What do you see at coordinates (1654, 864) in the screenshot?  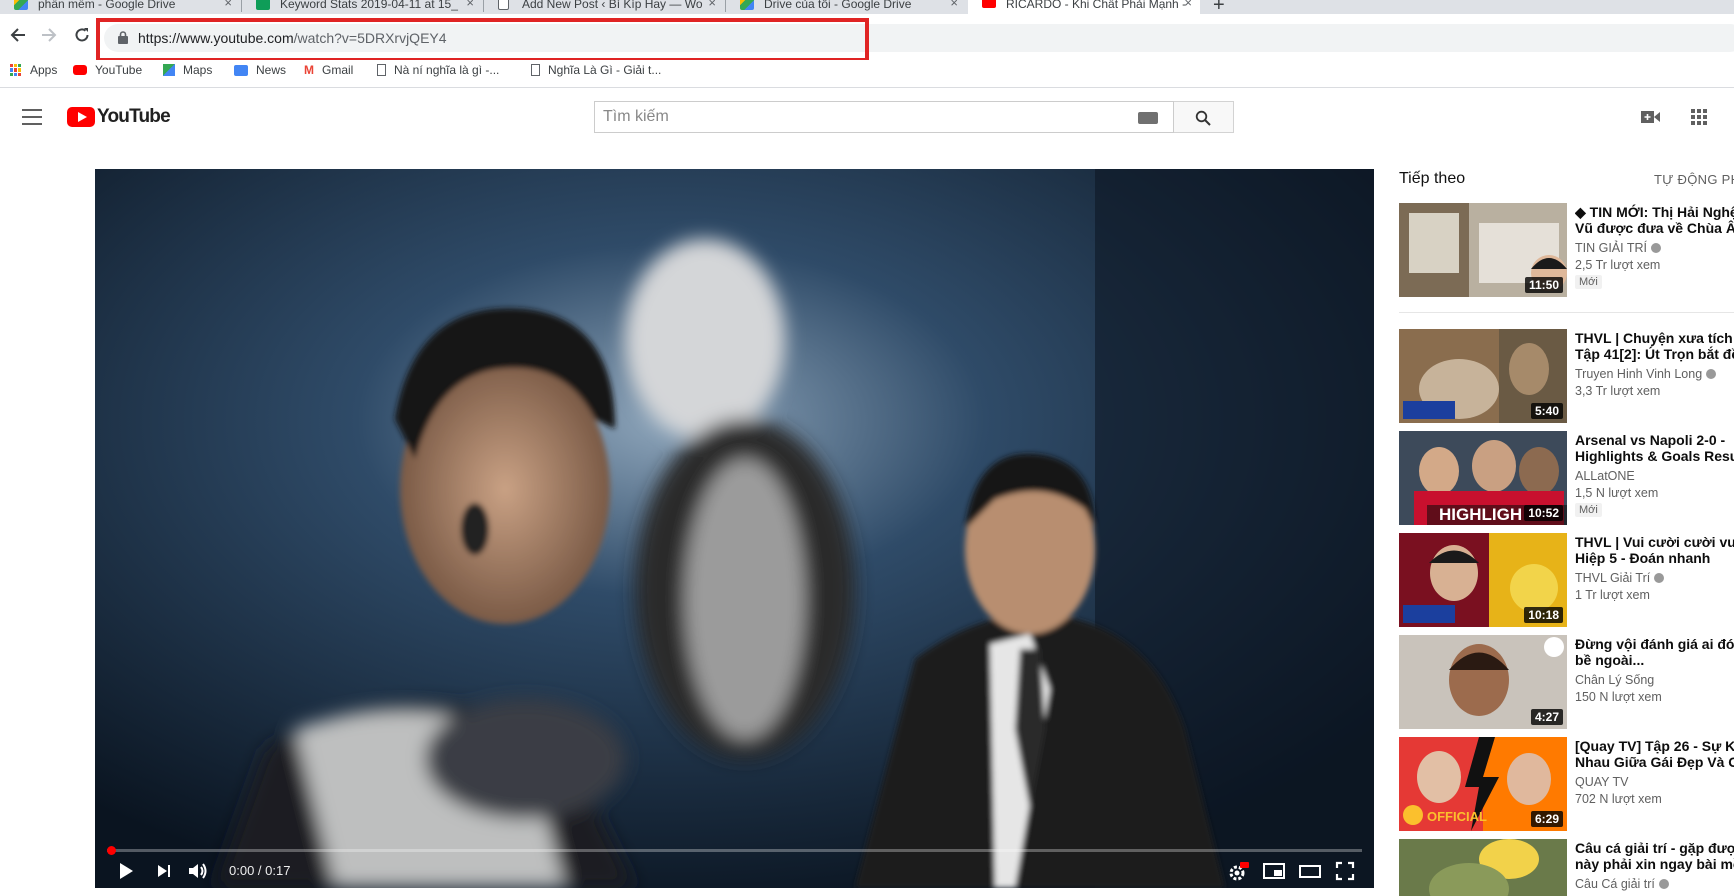 I see `title-line-2: này phải xin ngay bài mồi` at bounding box center [1654, 864].